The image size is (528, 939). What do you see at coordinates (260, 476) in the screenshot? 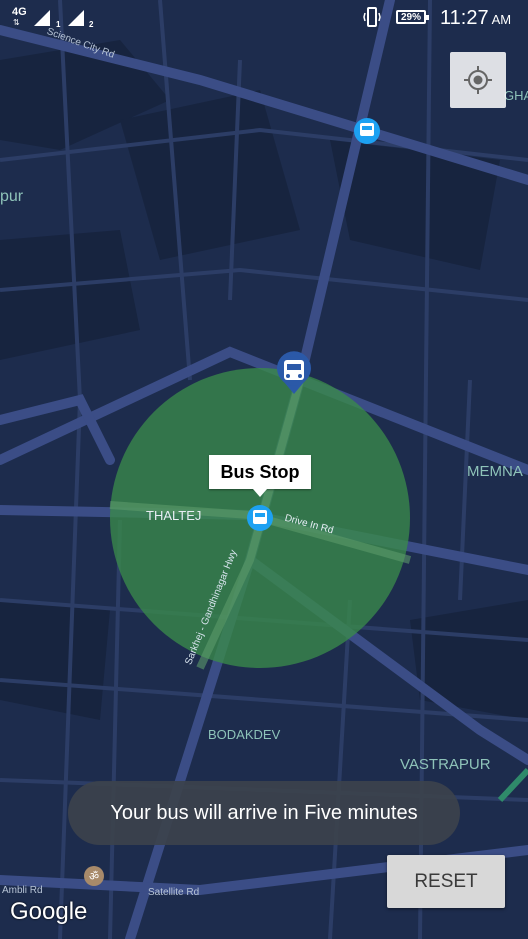
I see `marker-info-window: Bus Stop` at bounding box center [260, 476].